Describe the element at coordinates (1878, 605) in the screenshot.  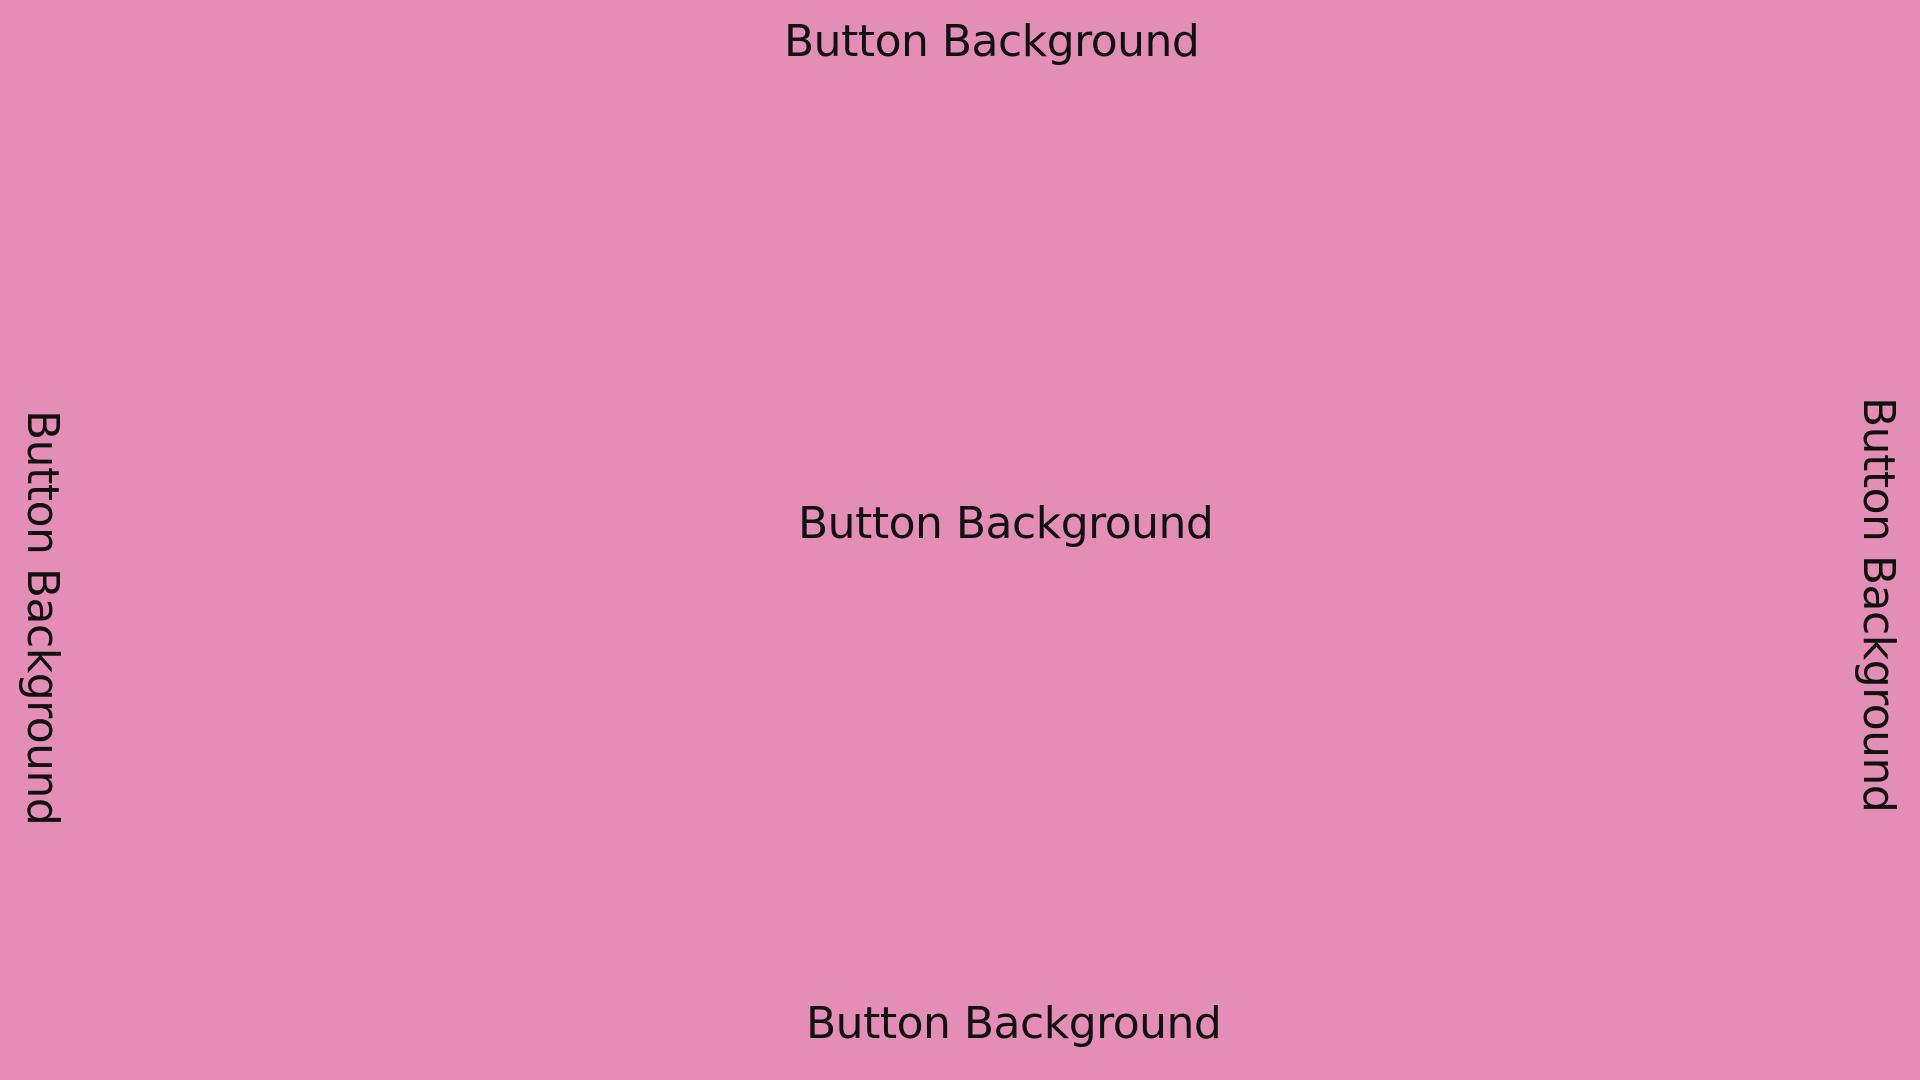
I see `button-background-label-right: Button Background` at that location.